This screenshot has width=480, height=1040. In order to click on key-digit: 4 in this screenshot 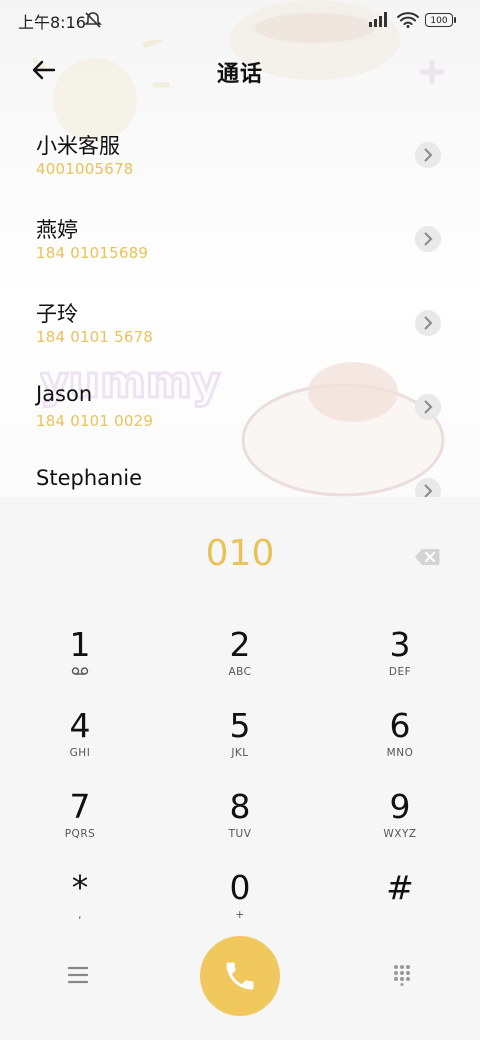, I will do `click(80, 725)`.